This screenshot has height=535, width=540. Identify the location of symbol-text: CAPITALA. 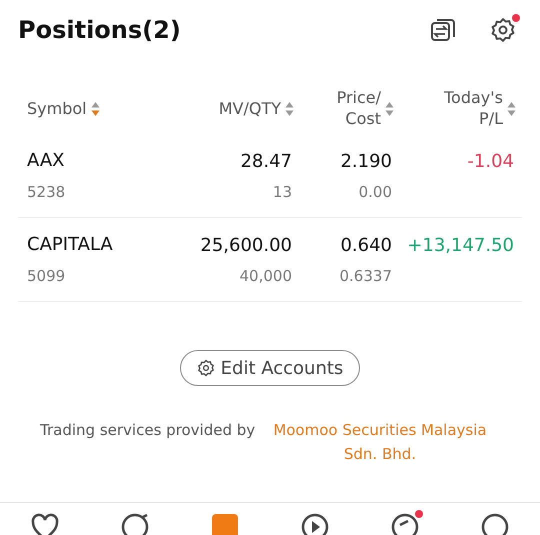
(70, 245).